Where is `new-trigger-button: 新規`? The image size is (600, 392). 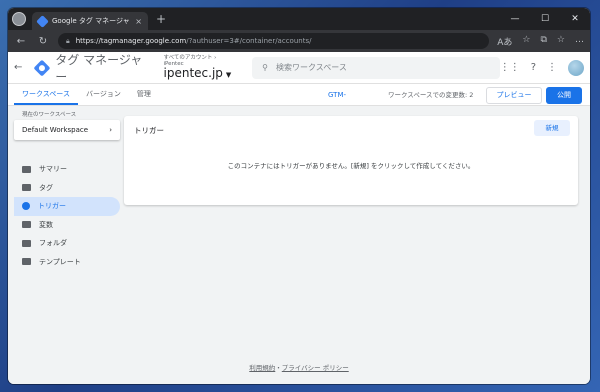
new-trigger-button: 新規 is located at coordinates (552, 128).